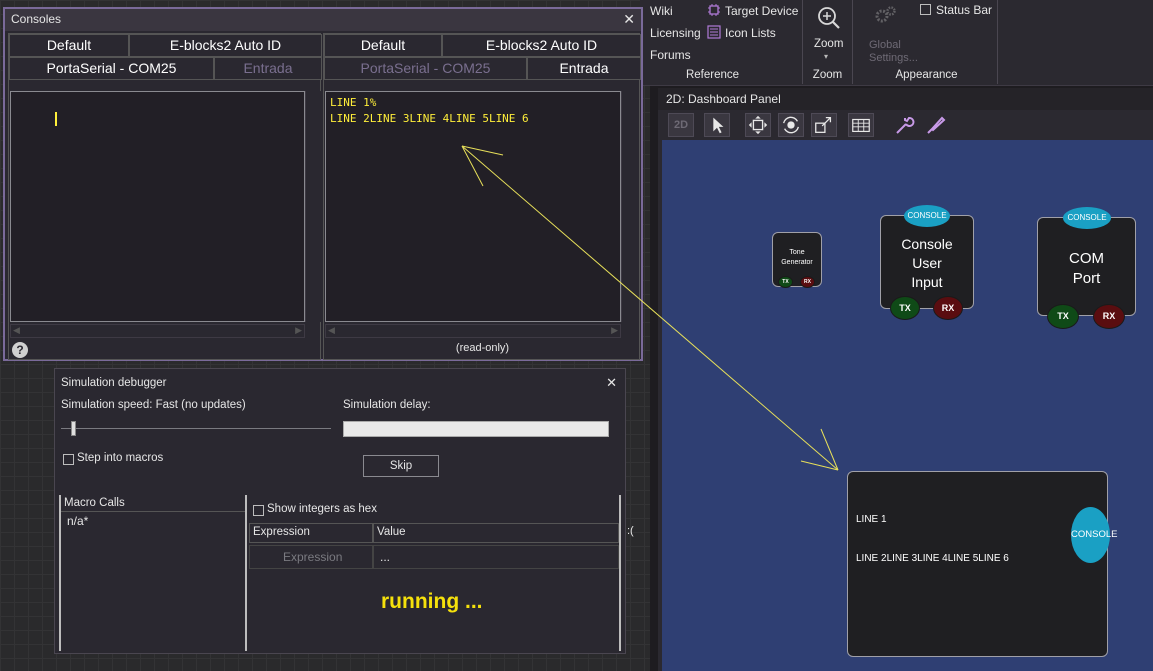  Describe the element at coordinates (1086, 258) in the screenshot. I see `com-port-label-1: COM` at that location.